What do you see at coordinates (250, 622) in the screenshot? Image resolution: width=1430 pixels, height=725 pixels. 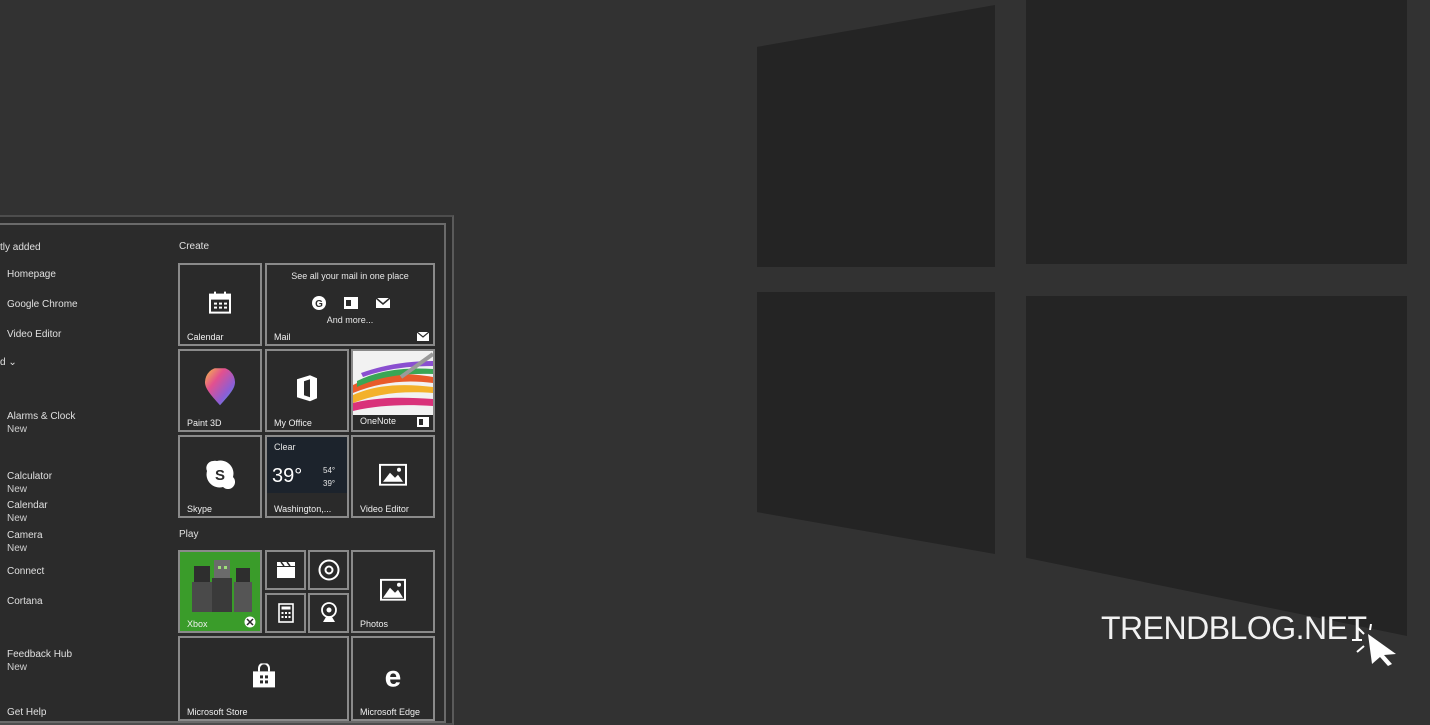 I see `xbox-logo-icon` at bounding box center [250, 622].